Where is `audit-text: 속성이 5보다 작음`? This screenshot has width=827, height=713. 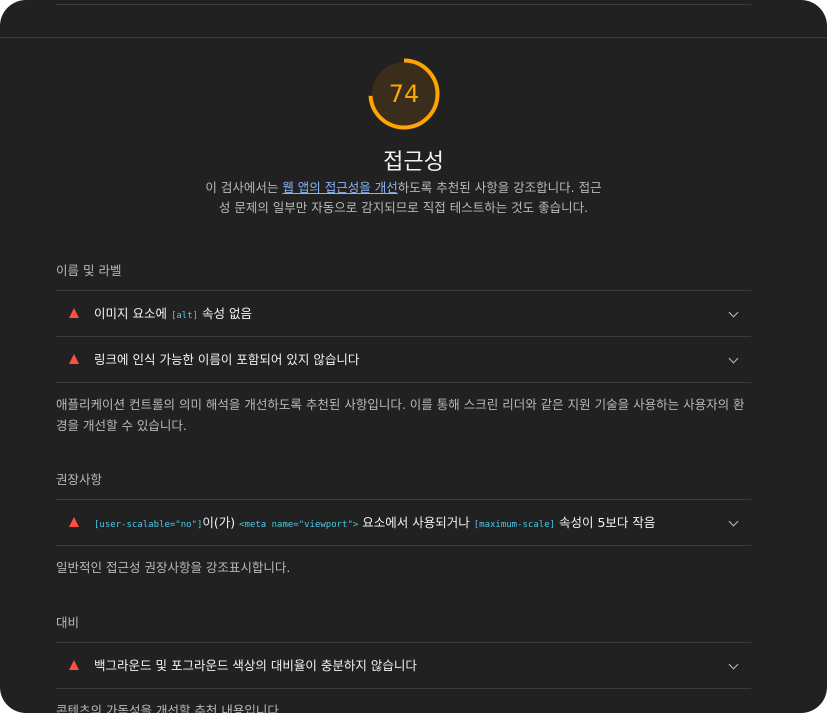
audit-text: 속성이 5보다 작음 is located at coordinates (605, 522).